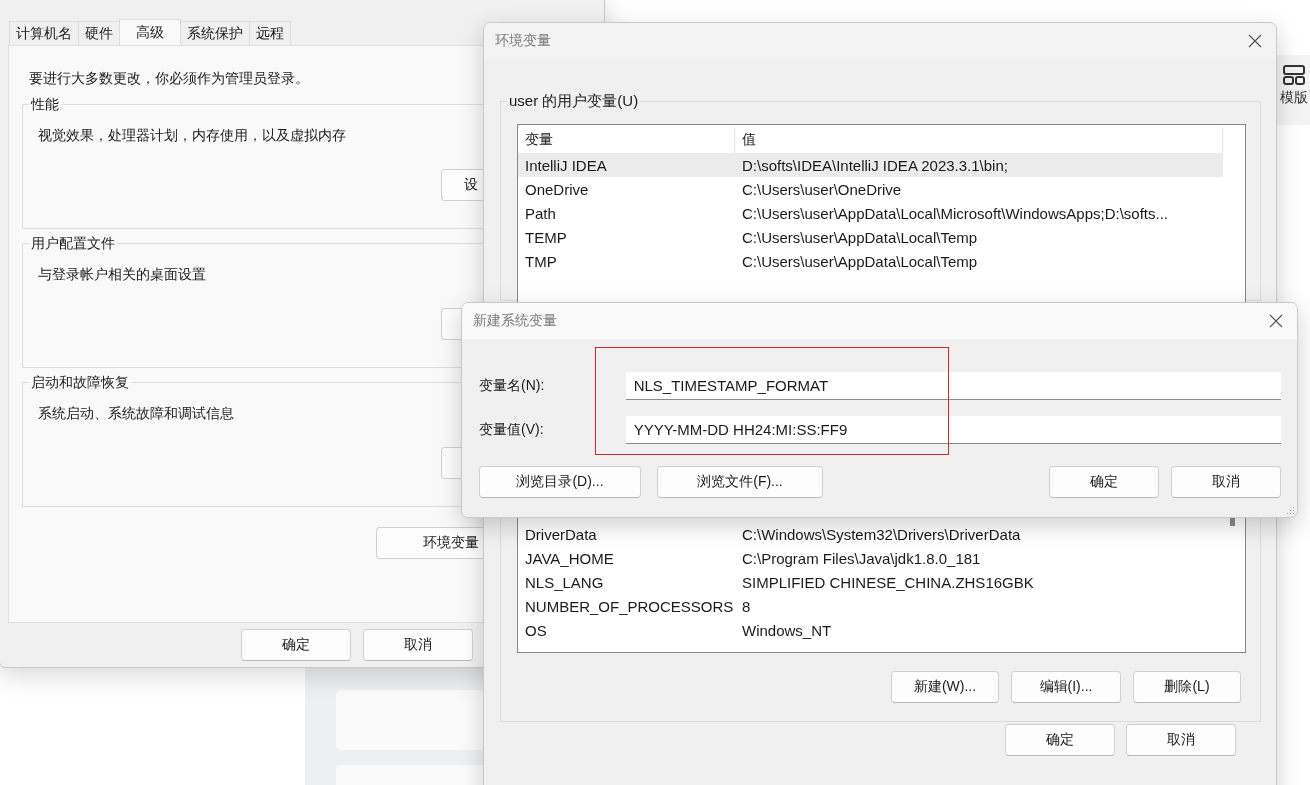 This screenshot has width=1310, height=785. I want to click on layout-icon, so click(1294, 75).